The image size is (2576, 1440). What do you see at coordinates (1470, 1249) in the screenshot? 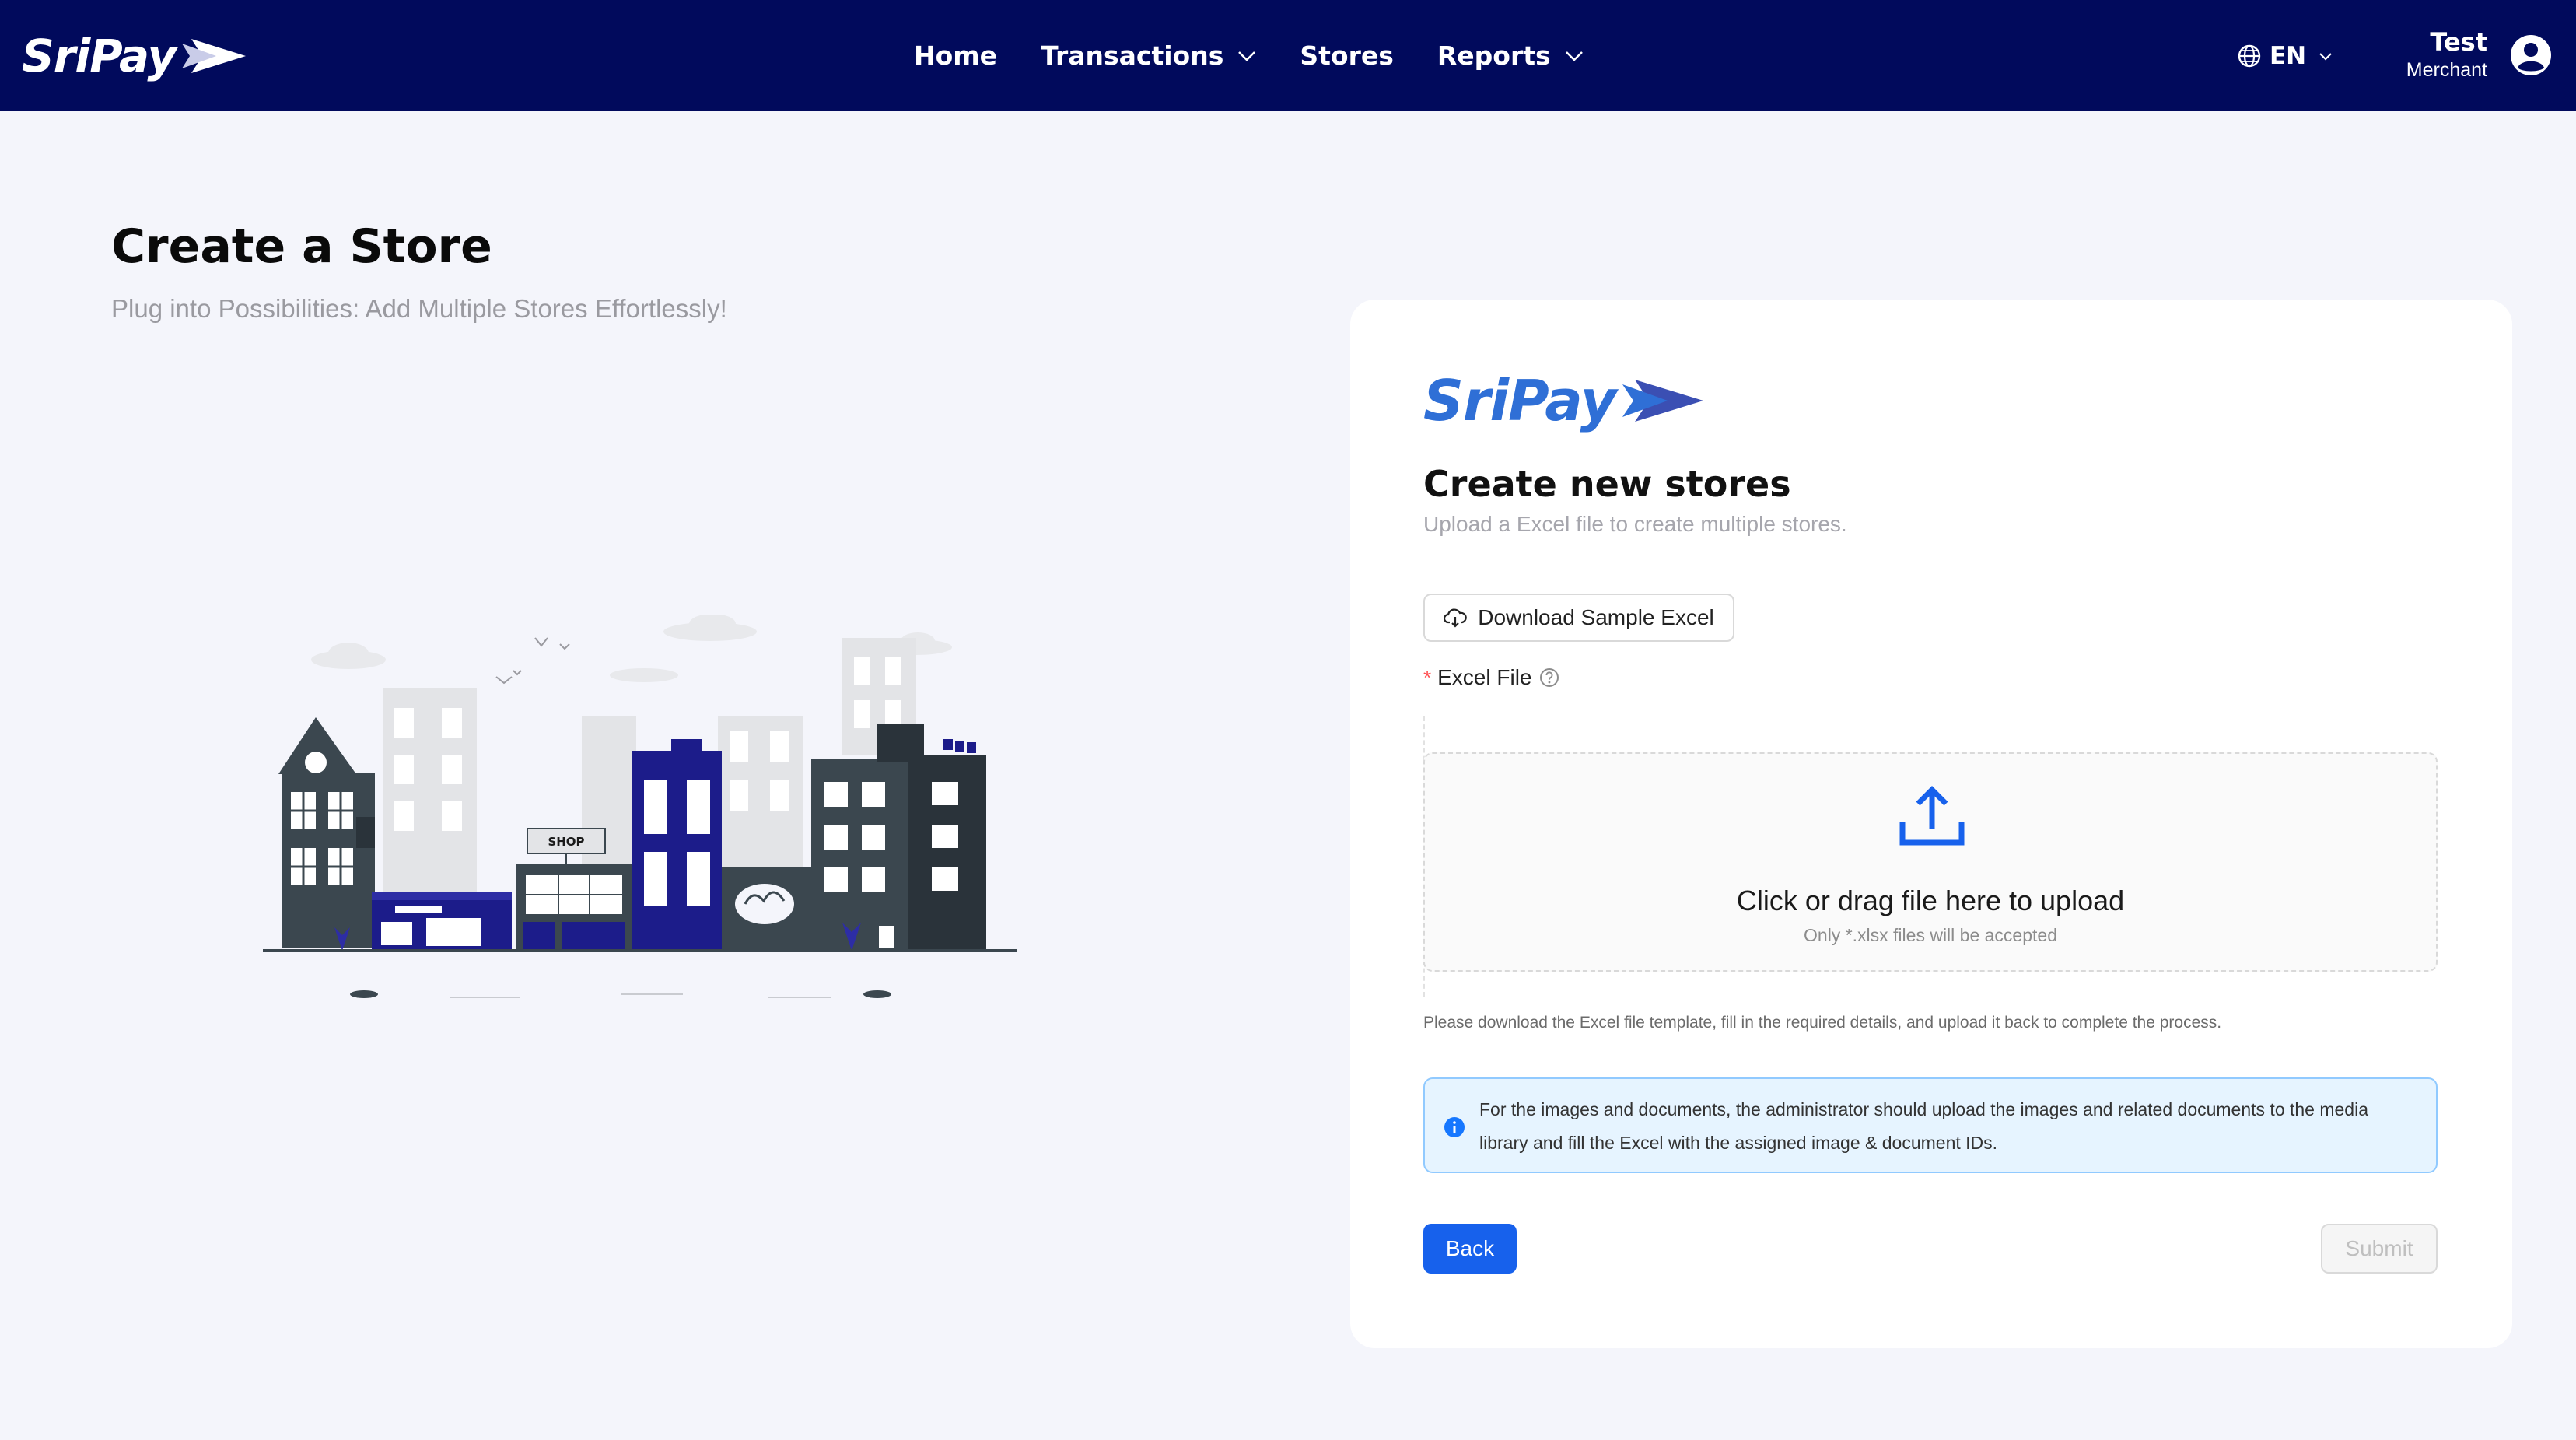
I see `back-button: Back` at bounding box center [1470, 1249].